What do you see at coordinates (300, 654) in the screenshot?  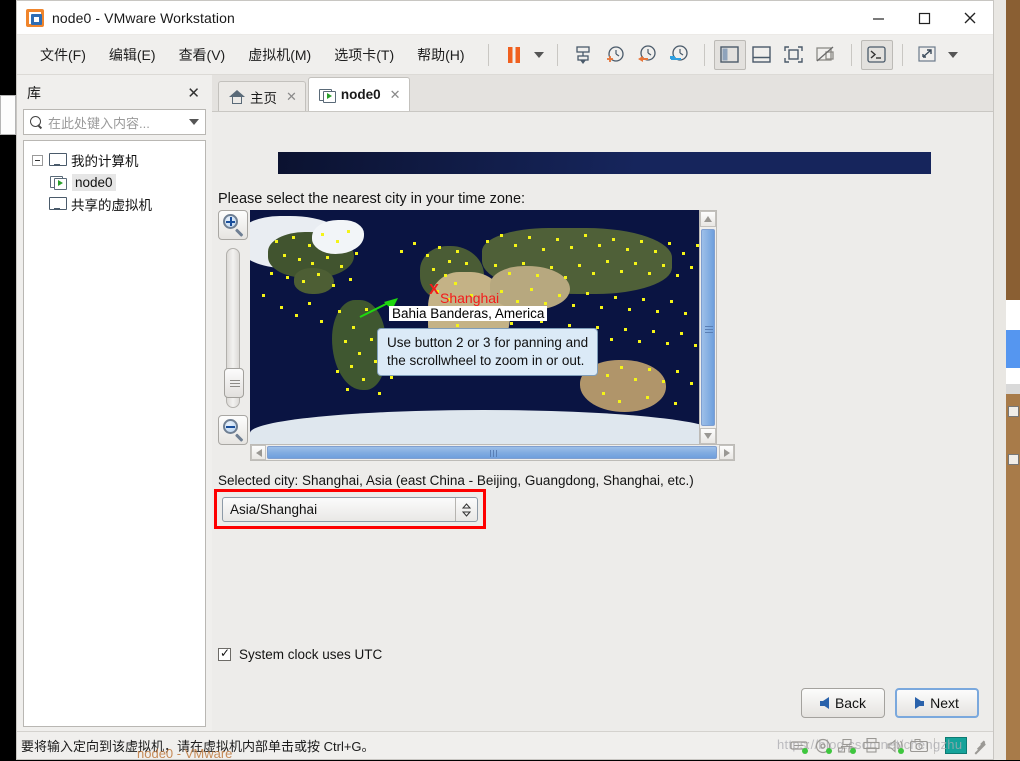 I see `utc-checkbox-row: System clock uses UTC` at bounding box center [300, 654].